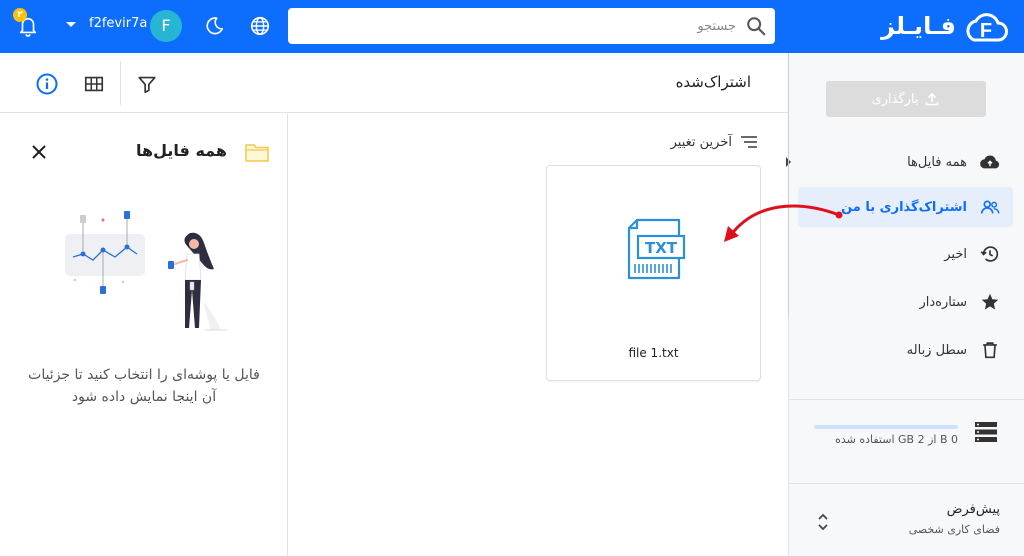  I want to click on details-title: همه فایل‌ها, so click(181, 150).